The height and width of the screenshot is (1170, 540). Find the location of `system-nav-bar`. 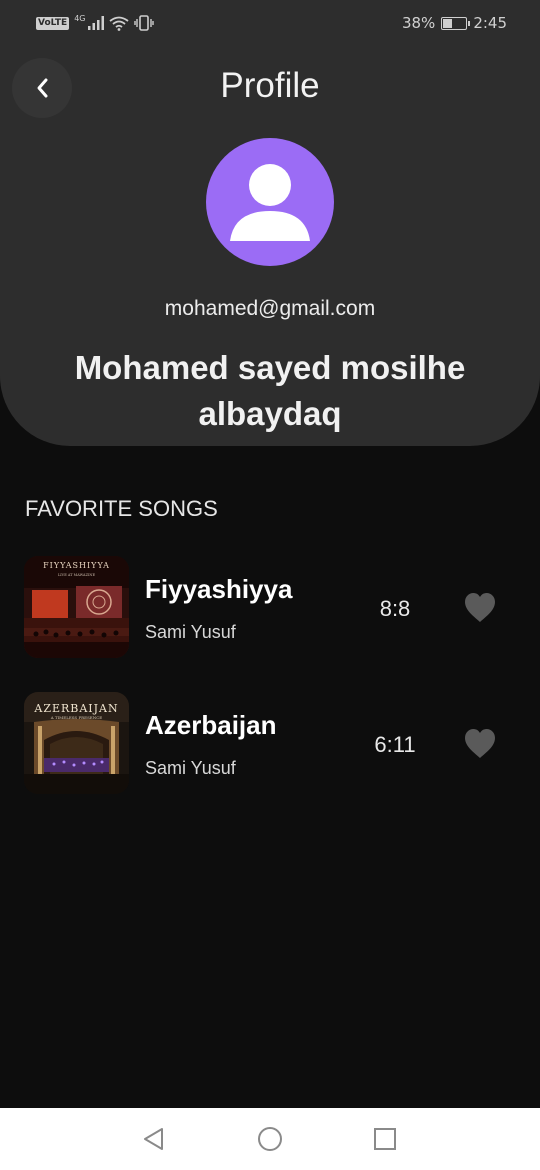

system-nav-bar is located at coordinates (270, 1139).